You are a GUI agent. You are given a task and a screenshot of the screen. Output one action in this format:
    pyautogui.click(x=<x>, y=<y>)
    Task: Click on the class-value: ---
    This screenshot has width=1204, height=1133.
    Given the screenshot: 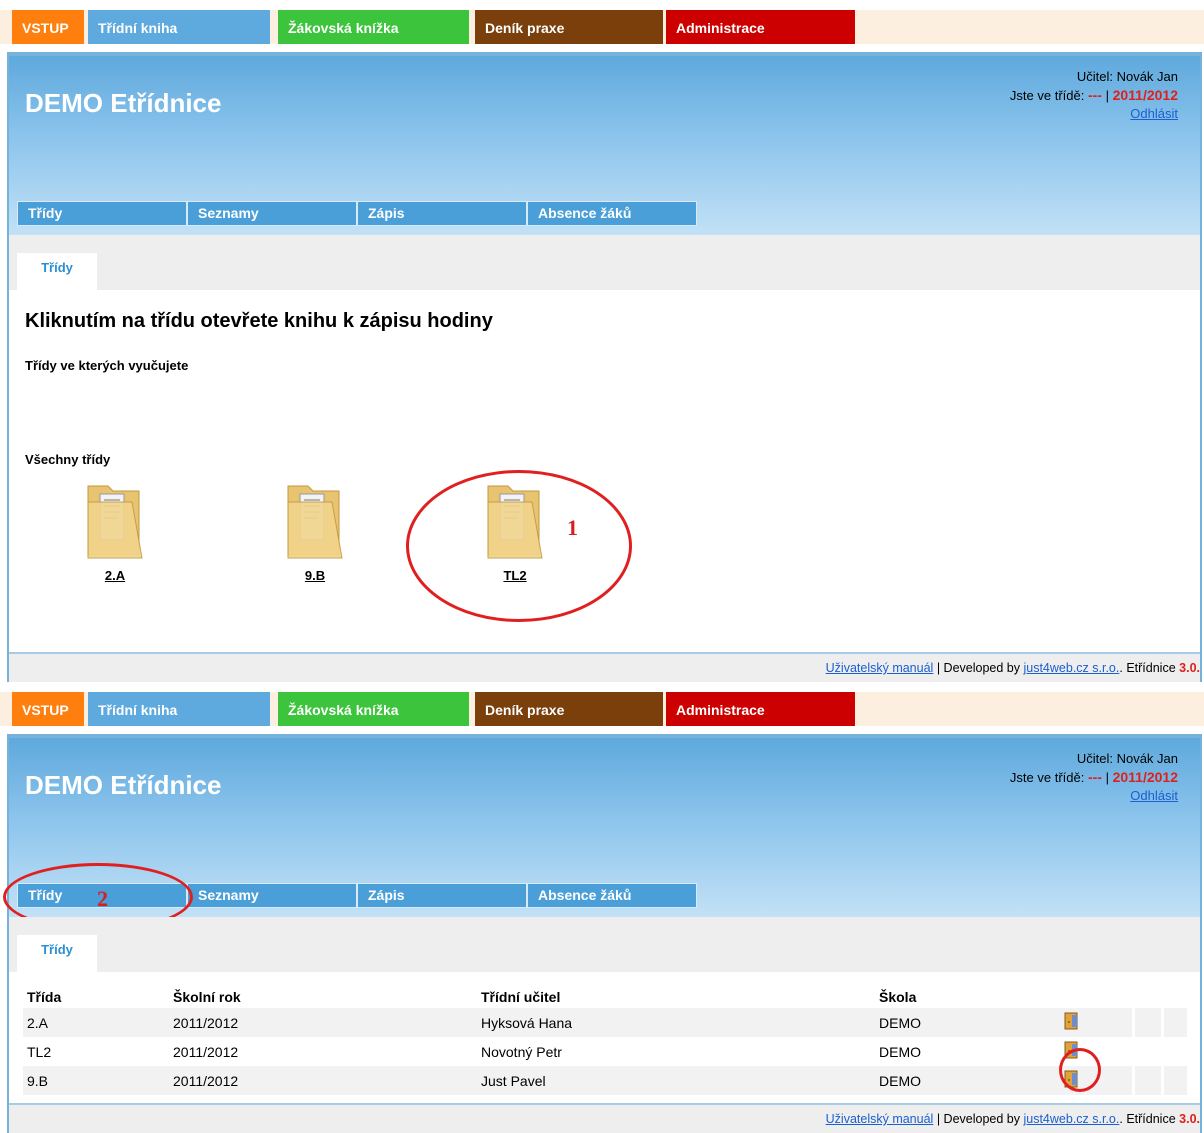 What is the action you would take?
    pyautogui.click(x=1094, y=95)
    